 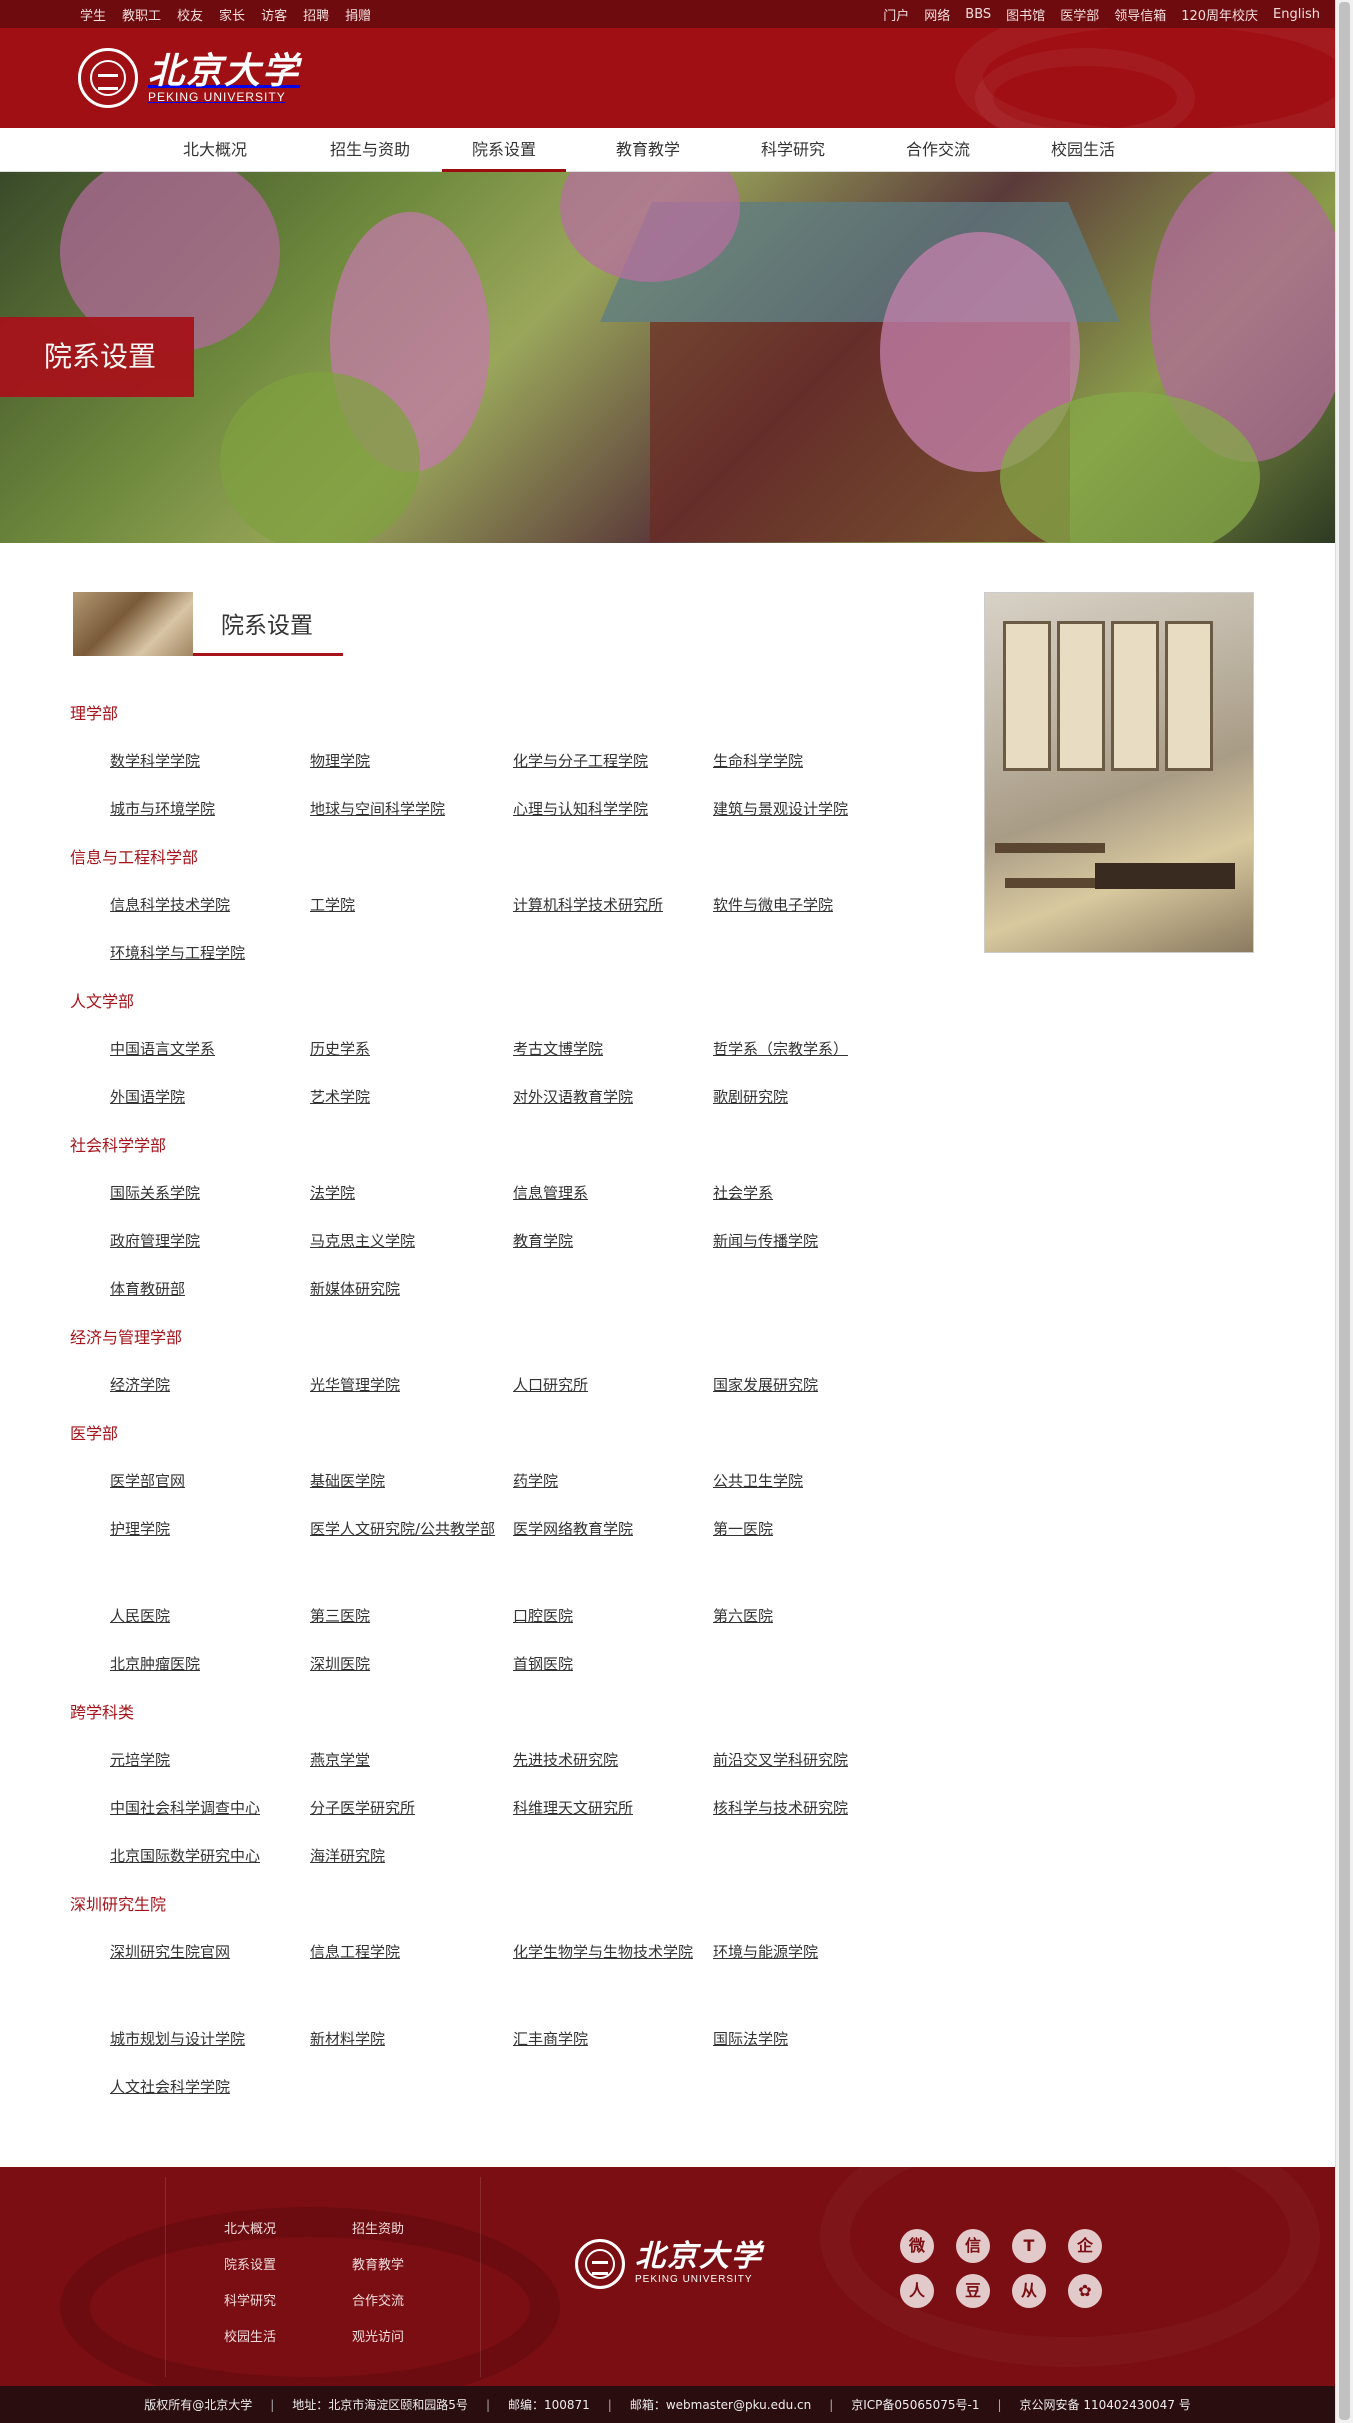 I want to click on list-item: 基础医学院, so click(x=405, y=1481).